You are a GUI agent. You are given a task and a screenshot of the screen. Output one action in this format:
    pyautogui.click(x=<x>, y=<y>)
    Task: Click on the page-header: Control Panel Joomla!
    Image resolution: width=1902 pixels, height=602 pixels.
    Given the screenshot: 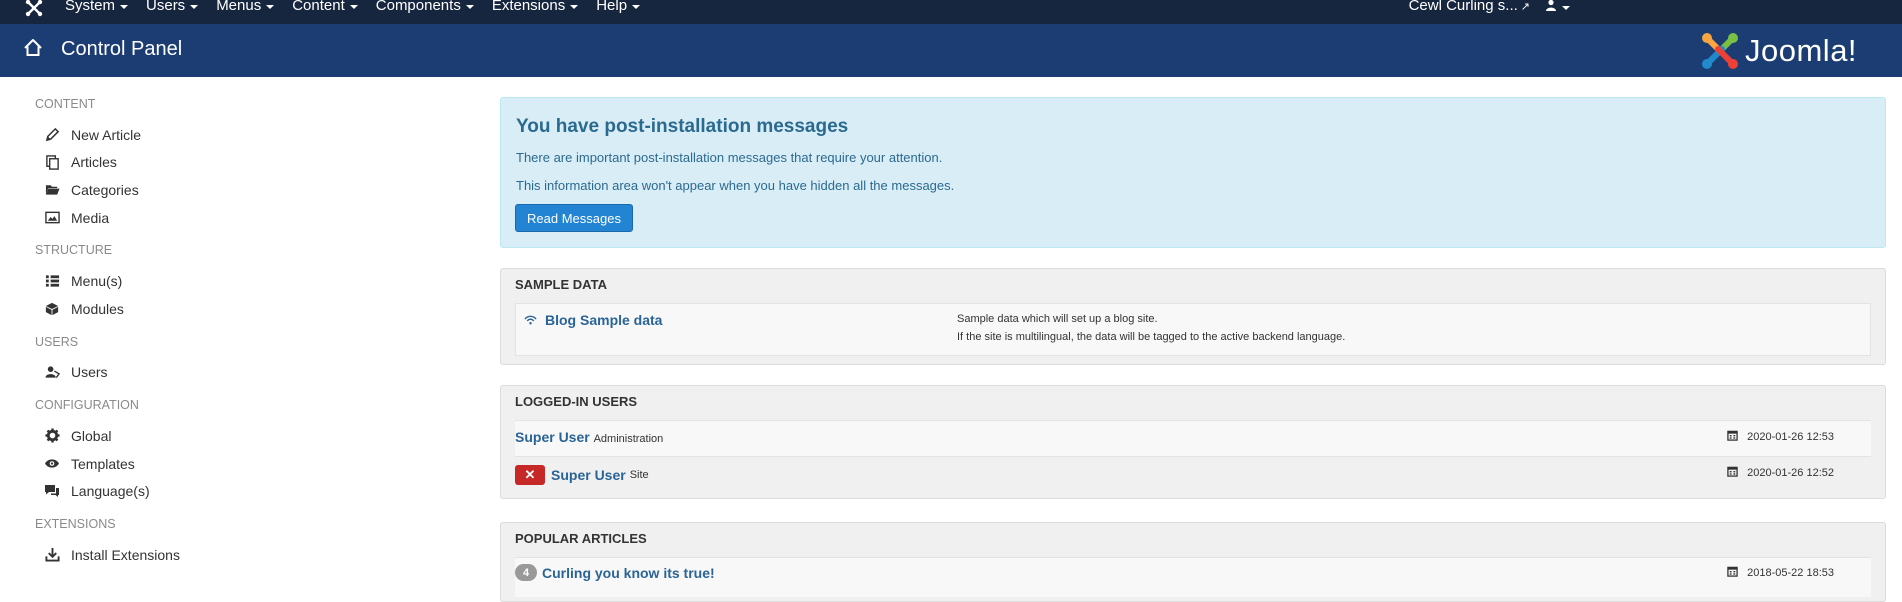 What is the action you would take?
    pyautogui.click(x=951, y=50)
    